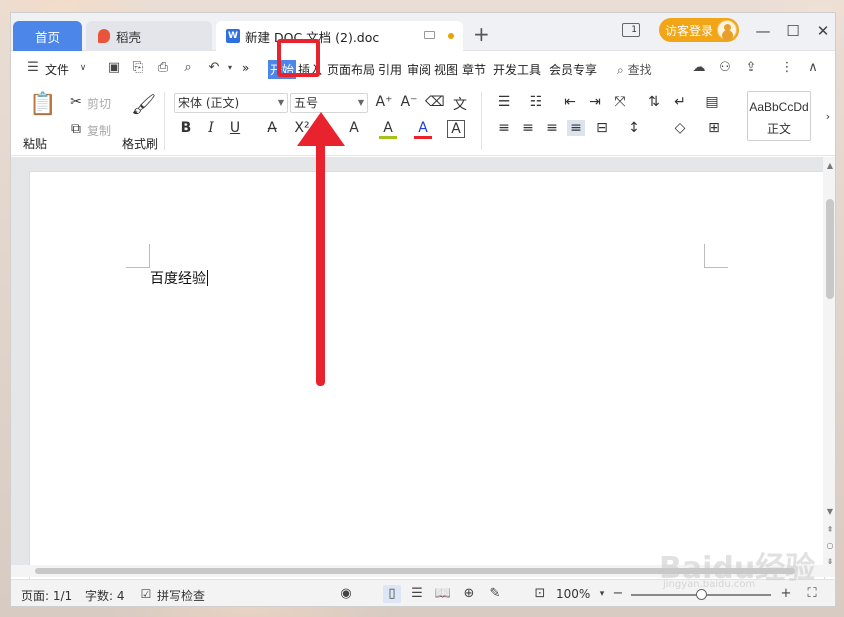 The height and width of the screenshot is (617, 844). Describe the element at coordinates (763, 31) in the screenshot. I see `minimize-icon: —` at that location.